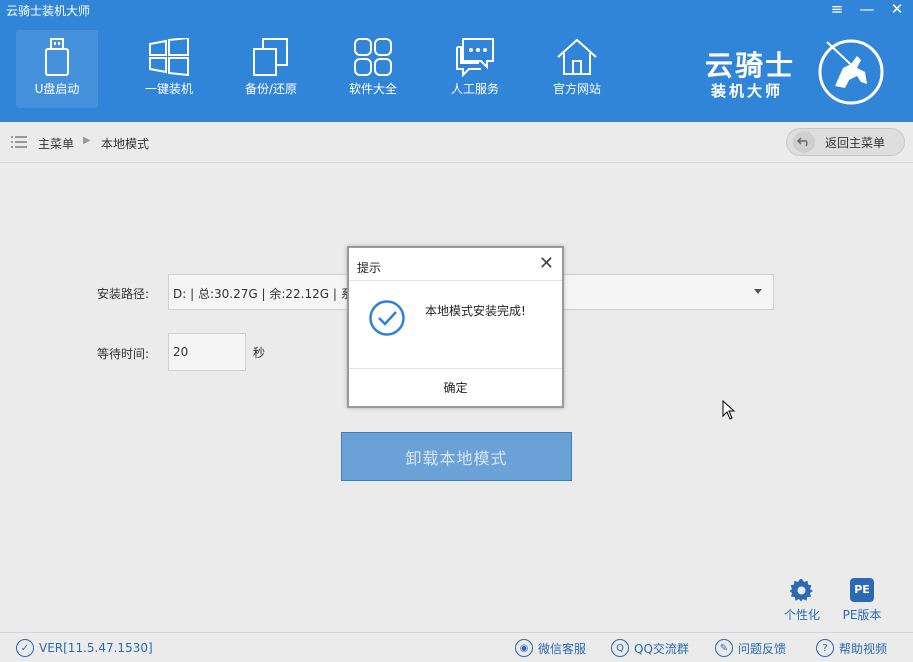 This screenshot has width=913, height=662. I want to click on check-icon: ✓, so click(25, 648).